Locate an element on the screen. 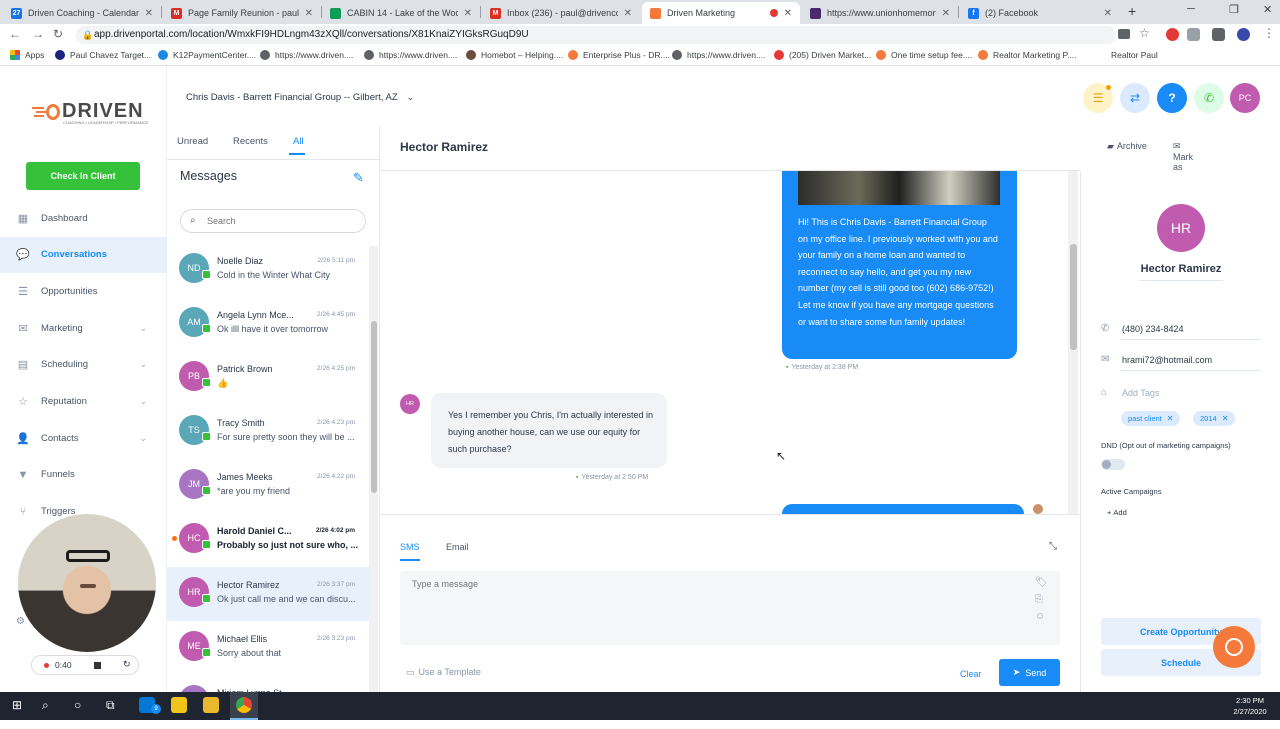 The height and width of the screenshot is (729, 1280). contact-email-row: ✉ hrami72@hotmail.com is located at coordinates (1156, 359).